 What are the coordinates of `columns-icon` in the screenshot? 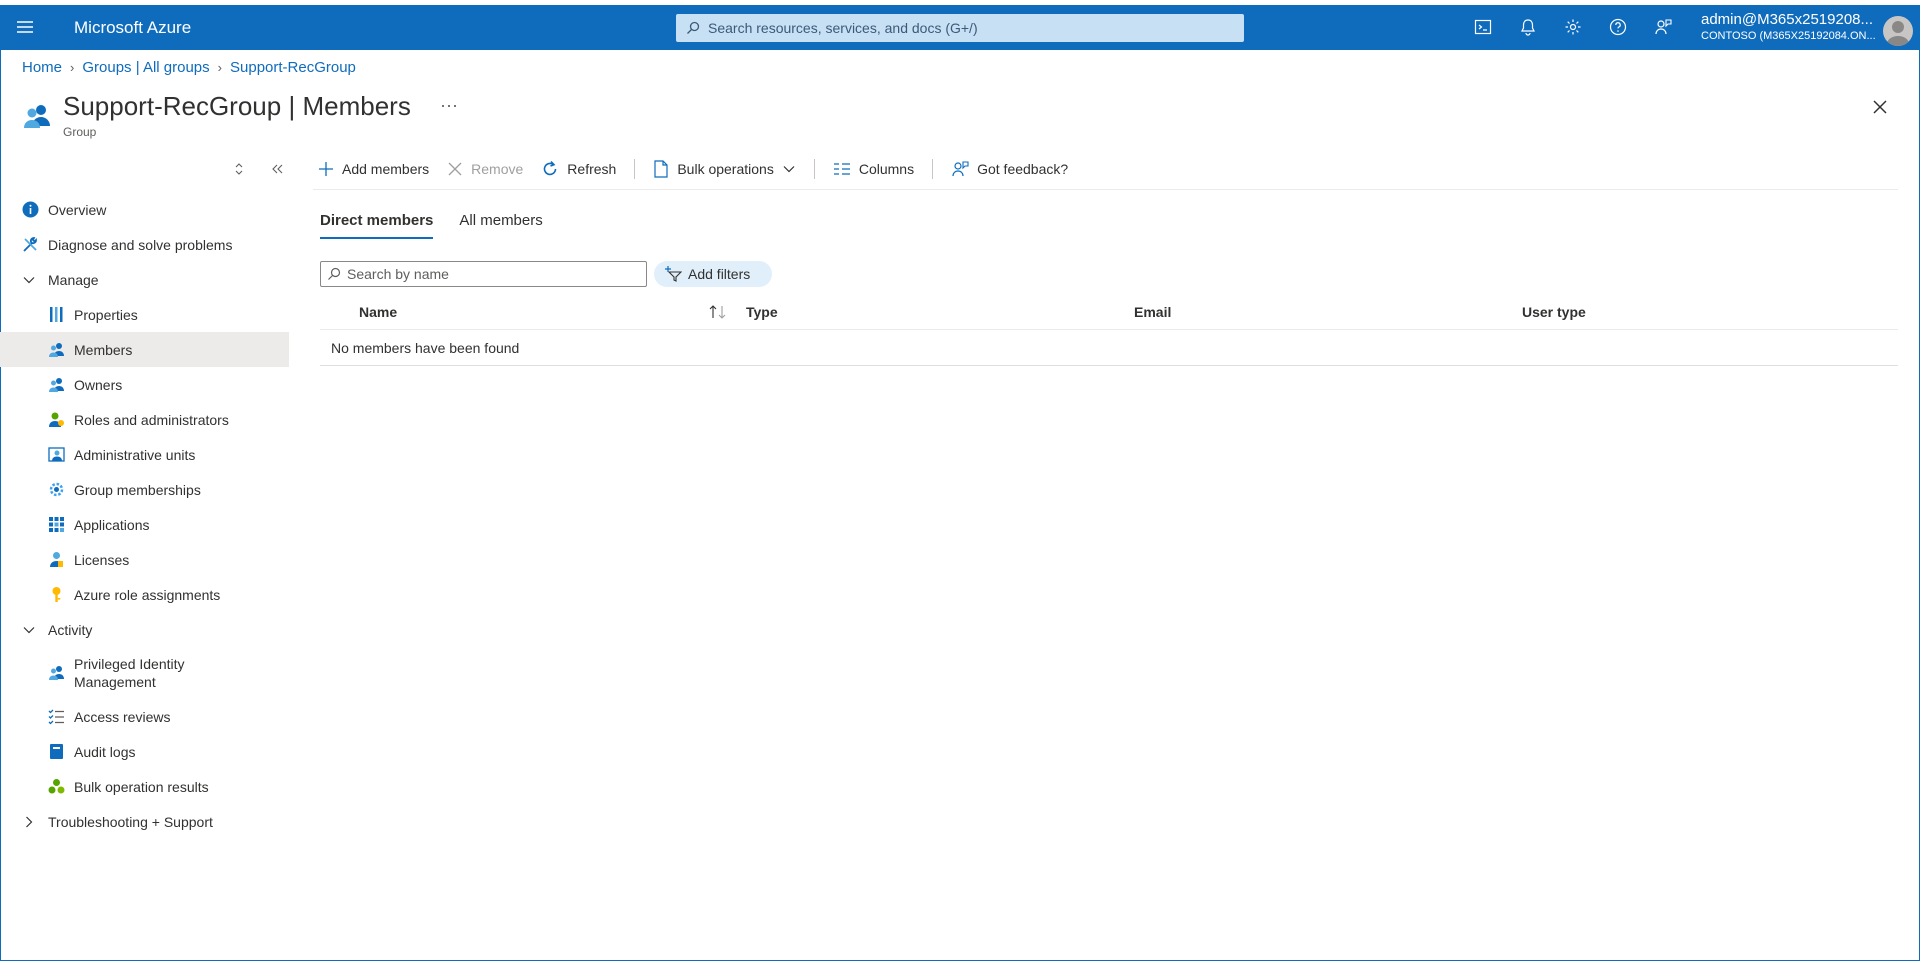 It's located at (841, 169).